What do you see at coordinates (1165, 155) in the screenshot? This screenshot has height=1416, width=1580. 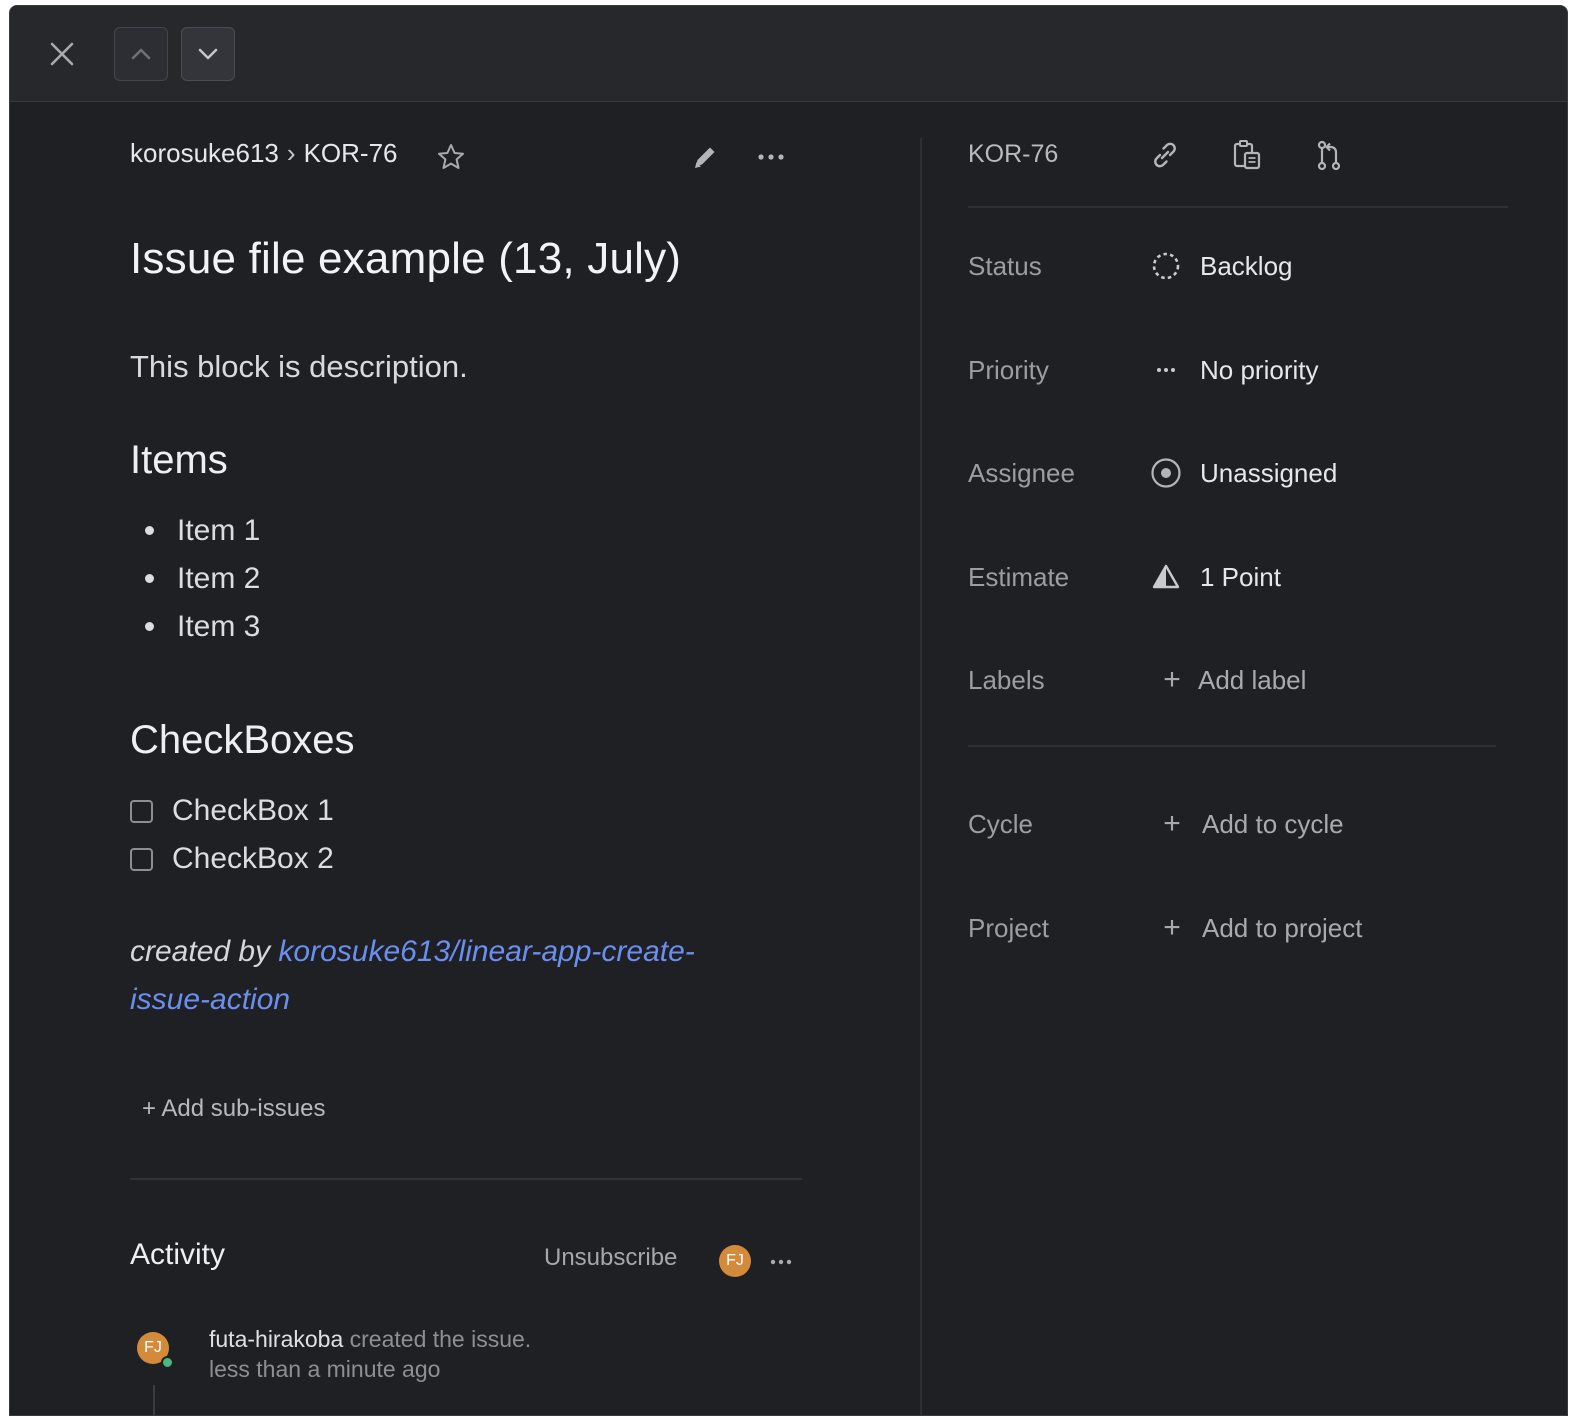 I see `link-icon` at bounding box center [1165, 155].